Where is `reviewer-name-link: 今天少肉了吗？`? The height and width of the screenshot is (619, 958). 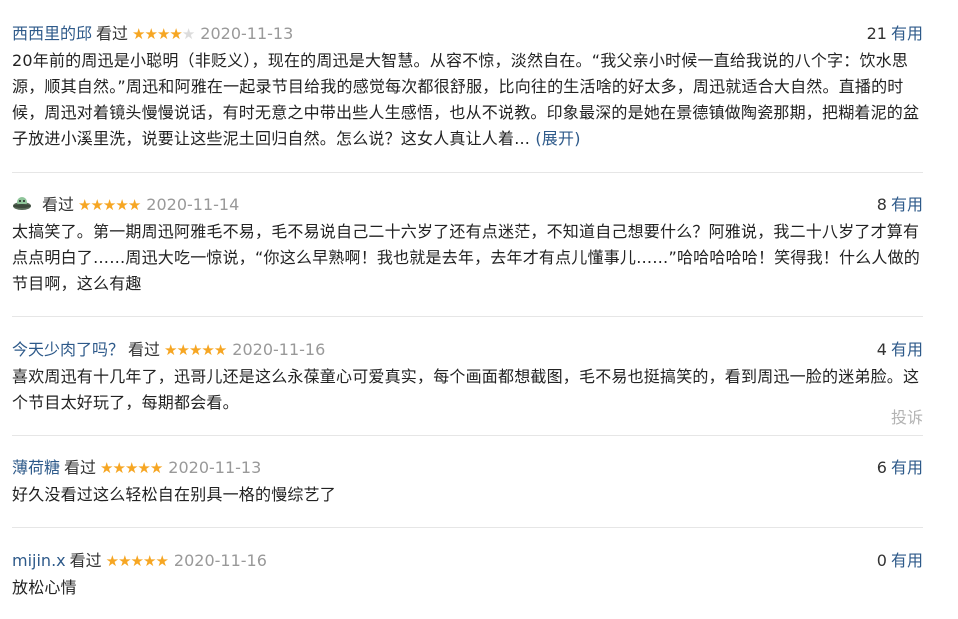
reviewer-name-link: 今天少肉了吗？ is located at coordinates (68, 349).